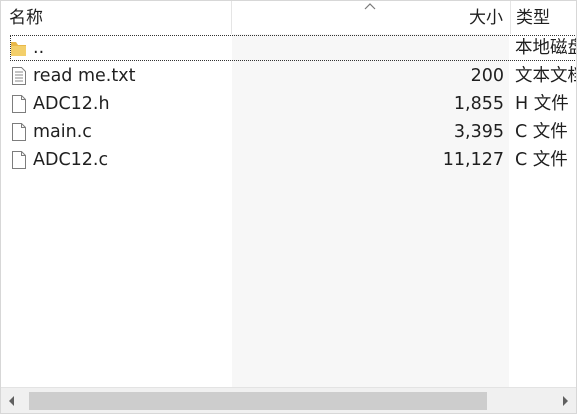  Describe the element at coordinates (545, 76) in the screenshot. I see `file-type: 文本文档` at that location.